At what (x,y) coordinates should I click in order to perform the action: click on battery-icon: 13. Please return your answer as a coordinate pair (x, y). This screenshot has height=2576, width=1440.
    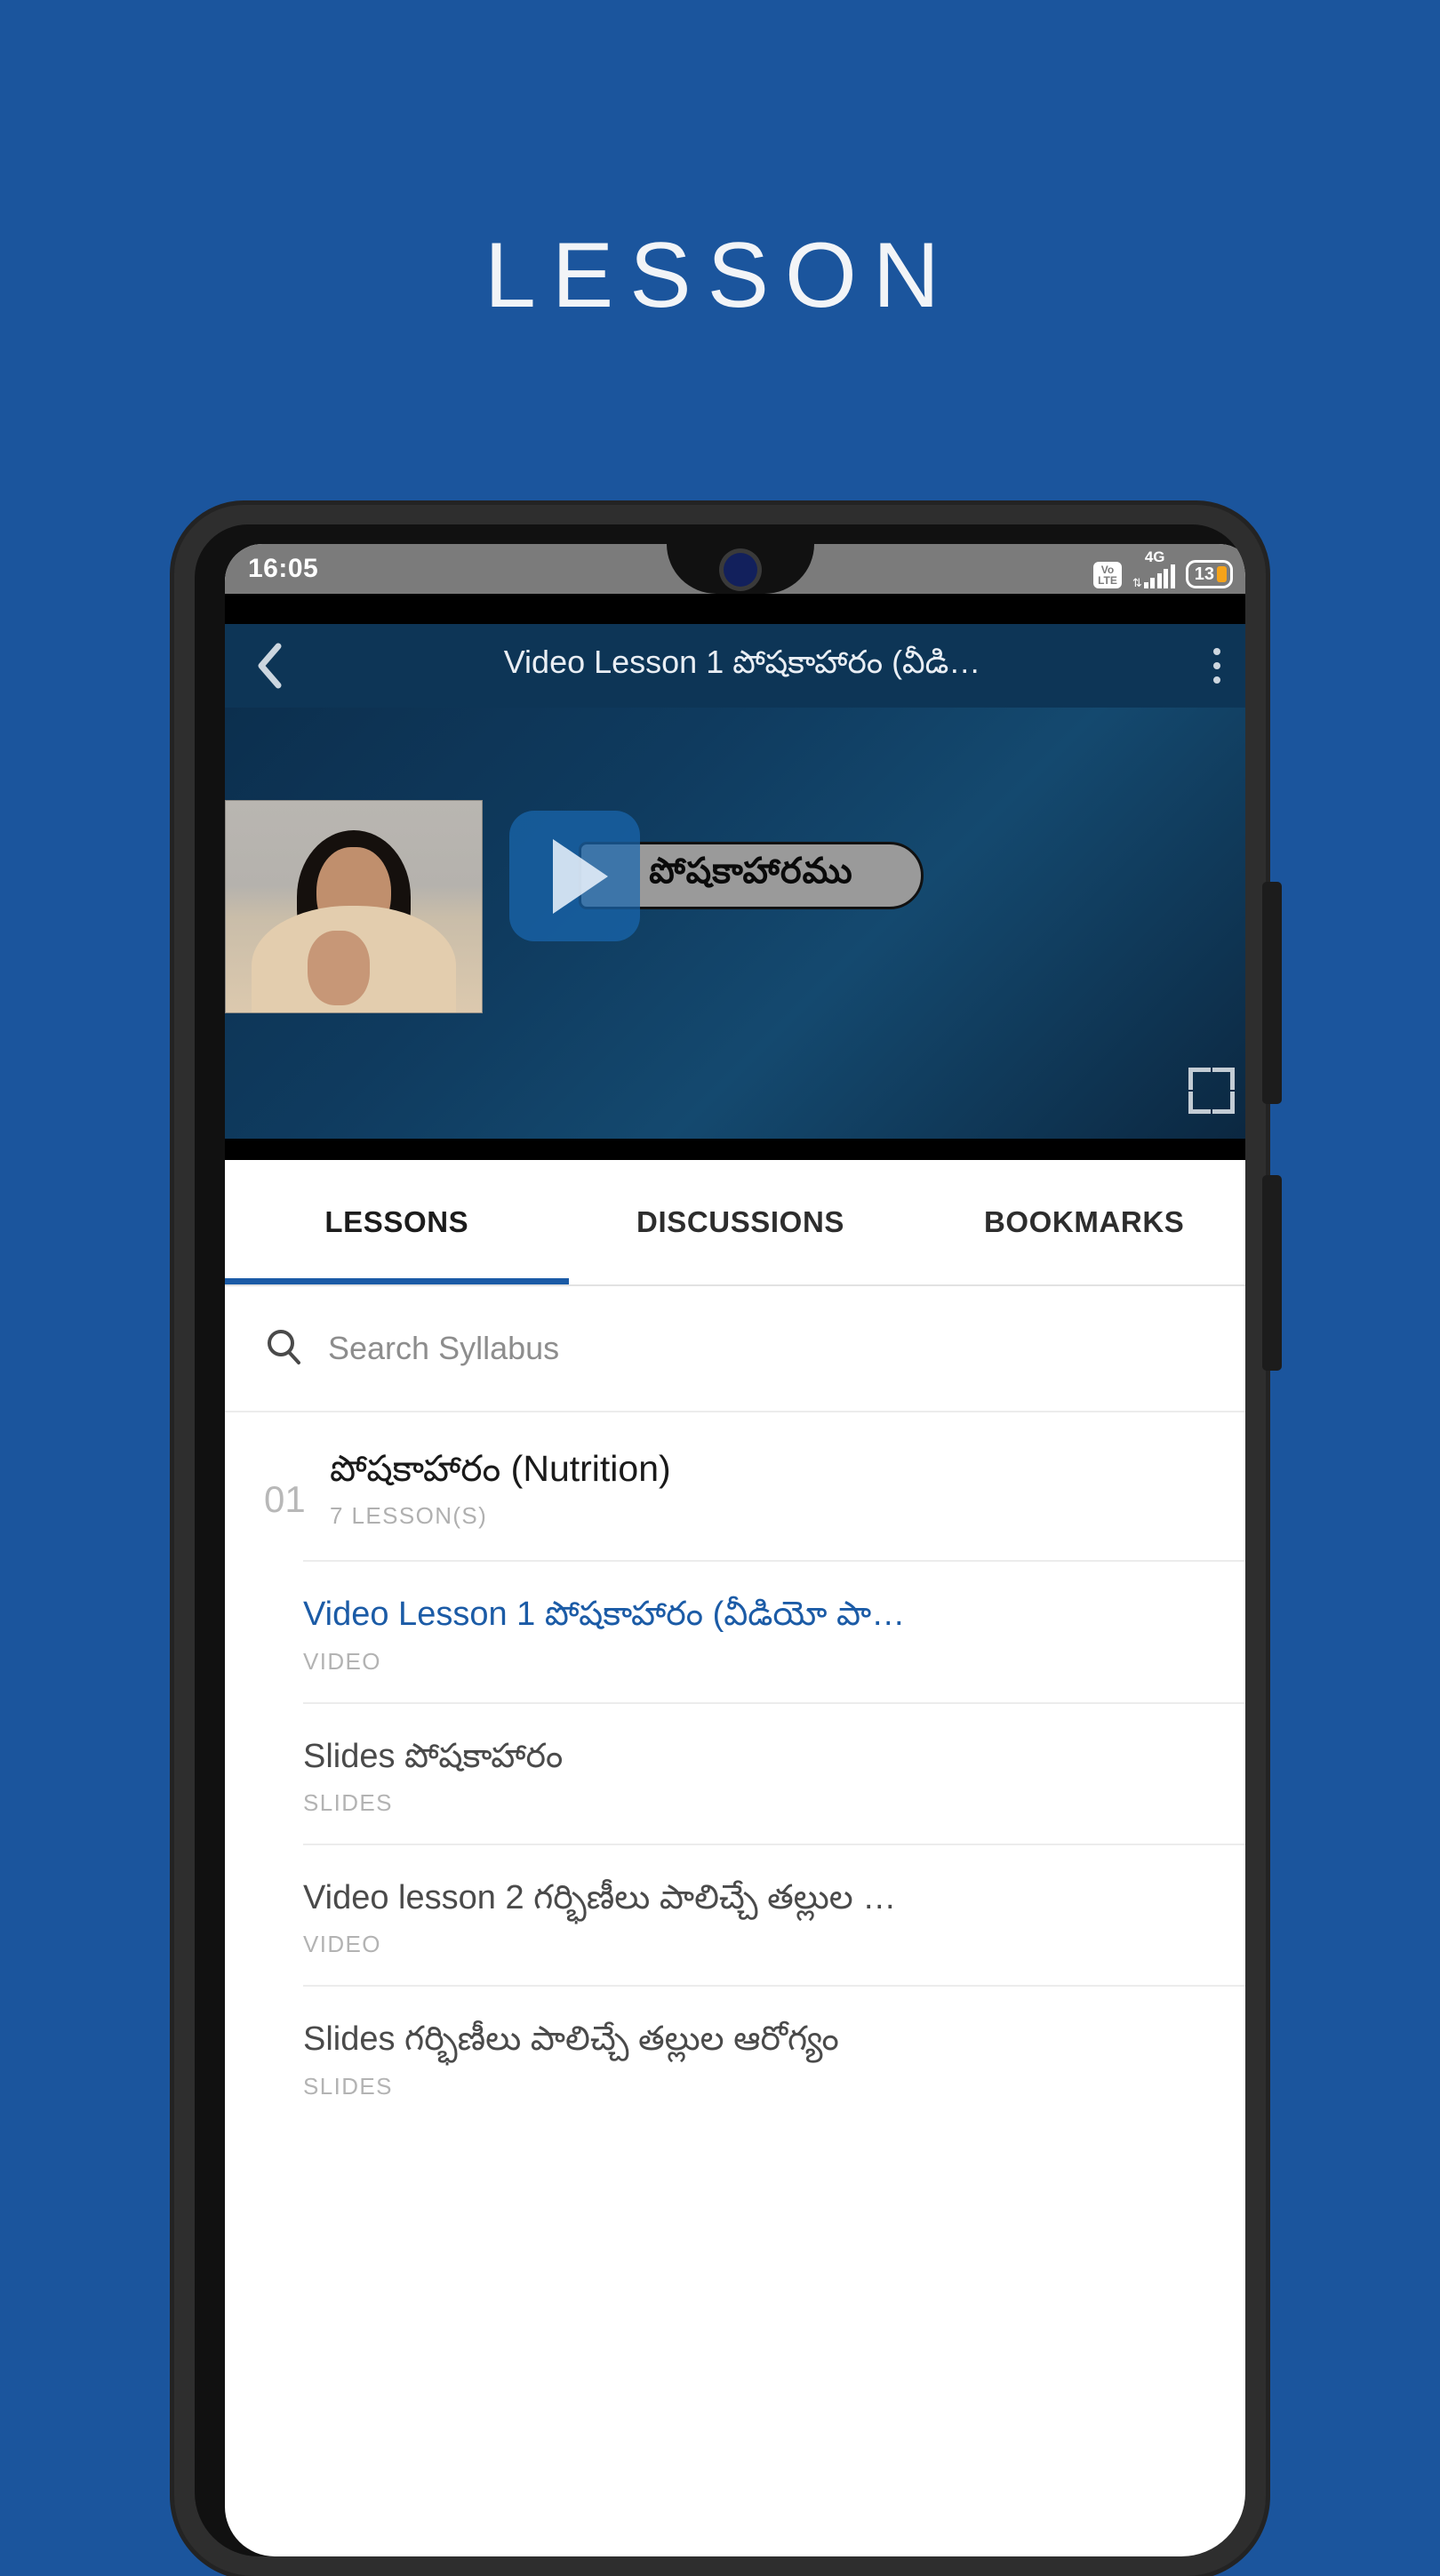
    Looking at the image, I should click on (1209, 573).